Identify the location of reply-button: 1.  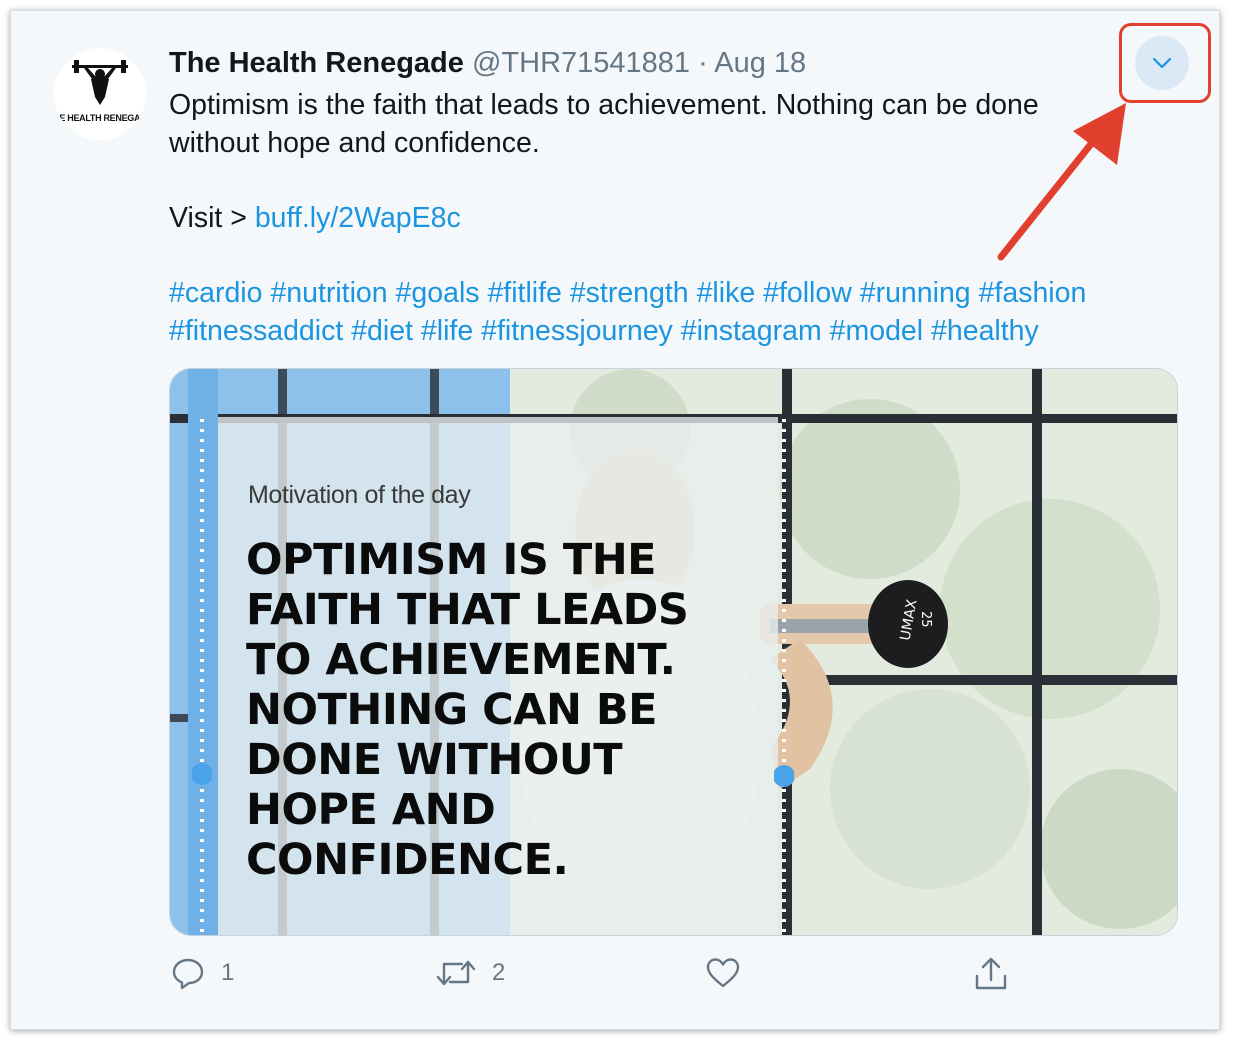
(202, 973).